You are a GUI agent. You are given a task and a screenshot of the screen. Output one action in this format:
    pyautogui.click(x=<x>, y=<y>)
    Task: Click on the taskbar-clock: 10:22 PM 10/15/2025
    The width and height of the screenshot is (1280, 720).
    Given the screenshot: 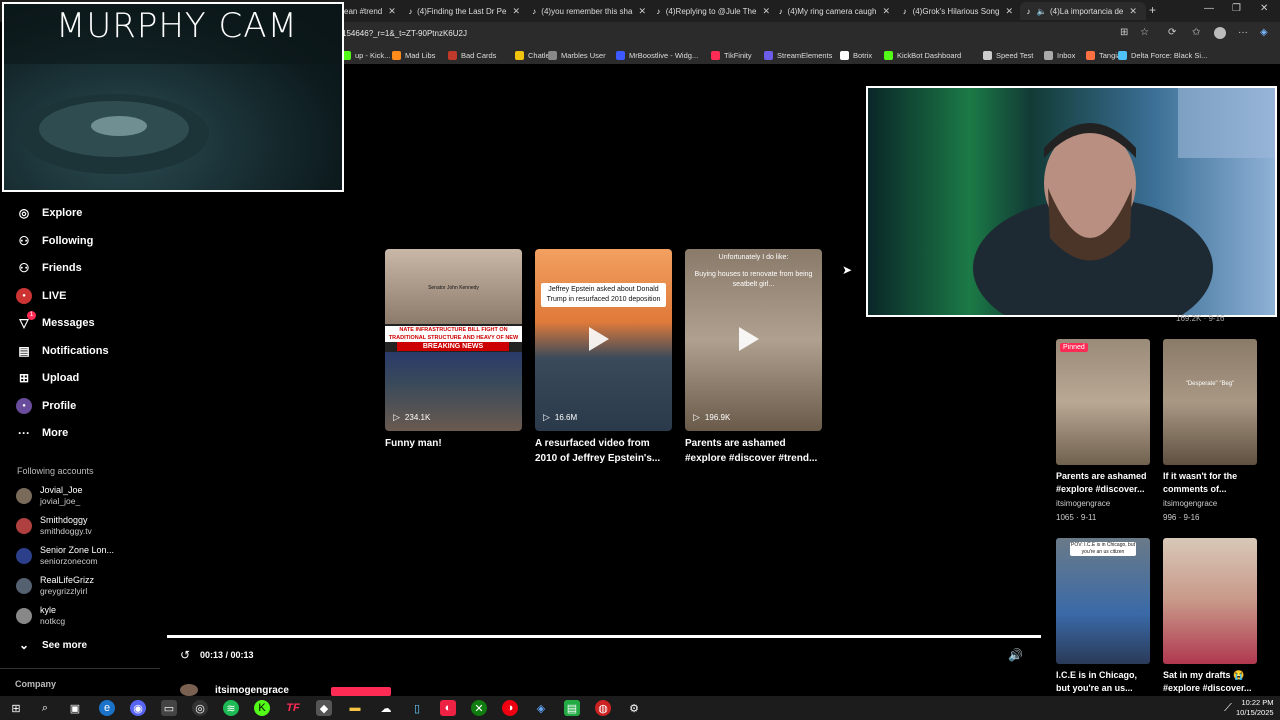 What is the action you would take?
    pyautogui.click(x=1255, y=708)
    